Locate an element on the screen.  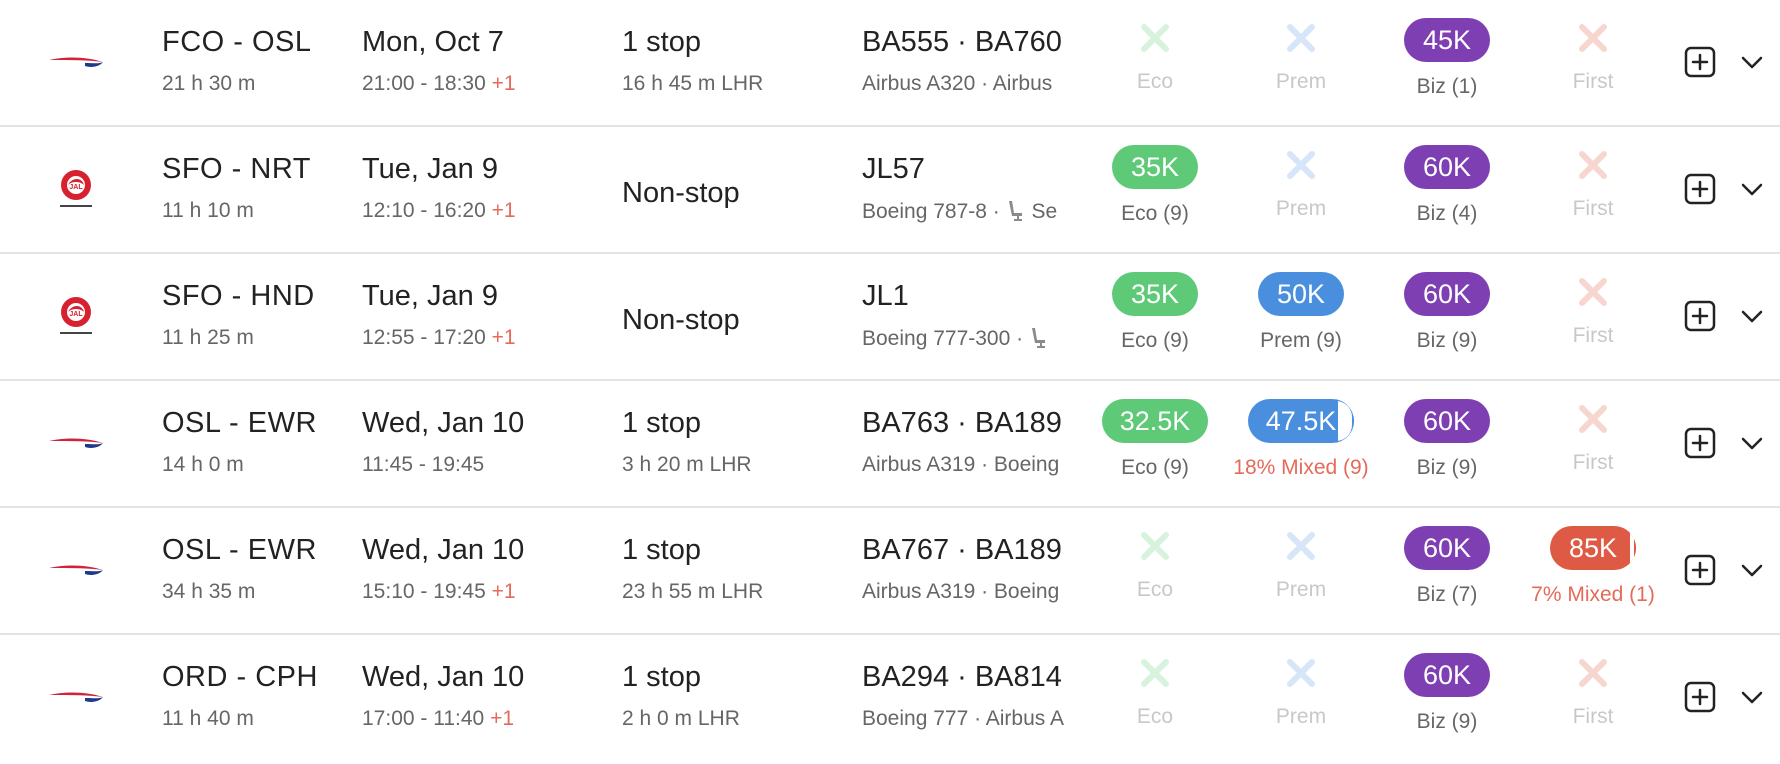
route: OSL - EWR is located at coordinates (239, 550).